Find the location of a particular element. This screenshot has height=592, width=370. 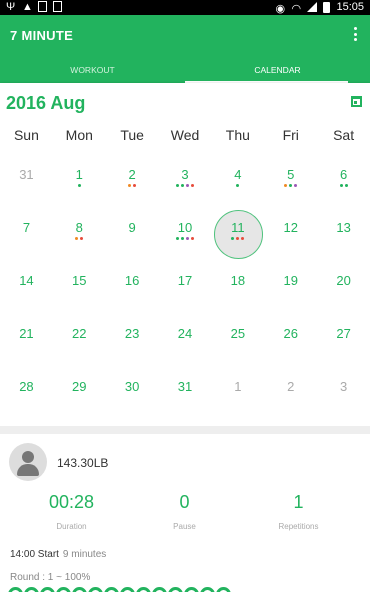

month-label: 2016 Aug is located at coordinates (46, 103).